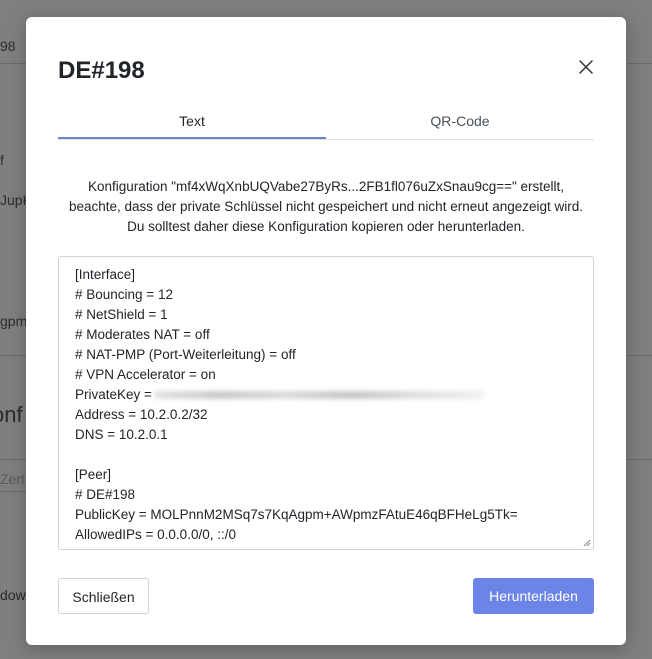 This screenshot has height=659, width=652. I want to click on tab-text: Text, so click(192, 124).